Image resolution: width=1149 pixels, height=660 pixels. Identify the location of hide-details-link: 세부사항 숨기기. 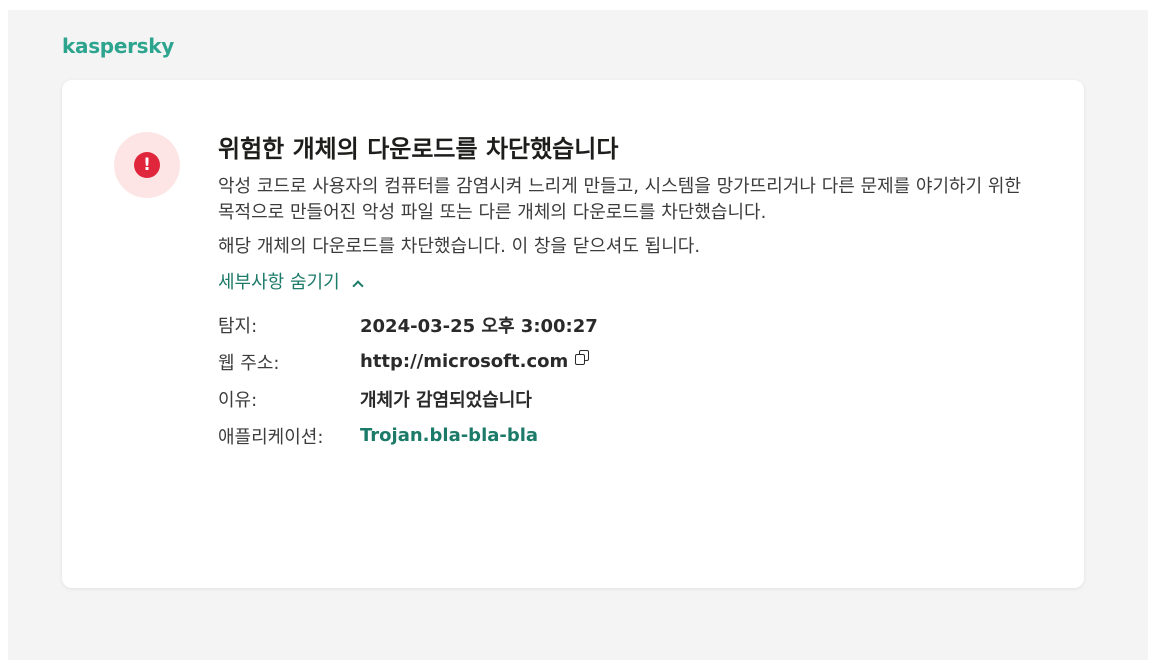
(291, 283).